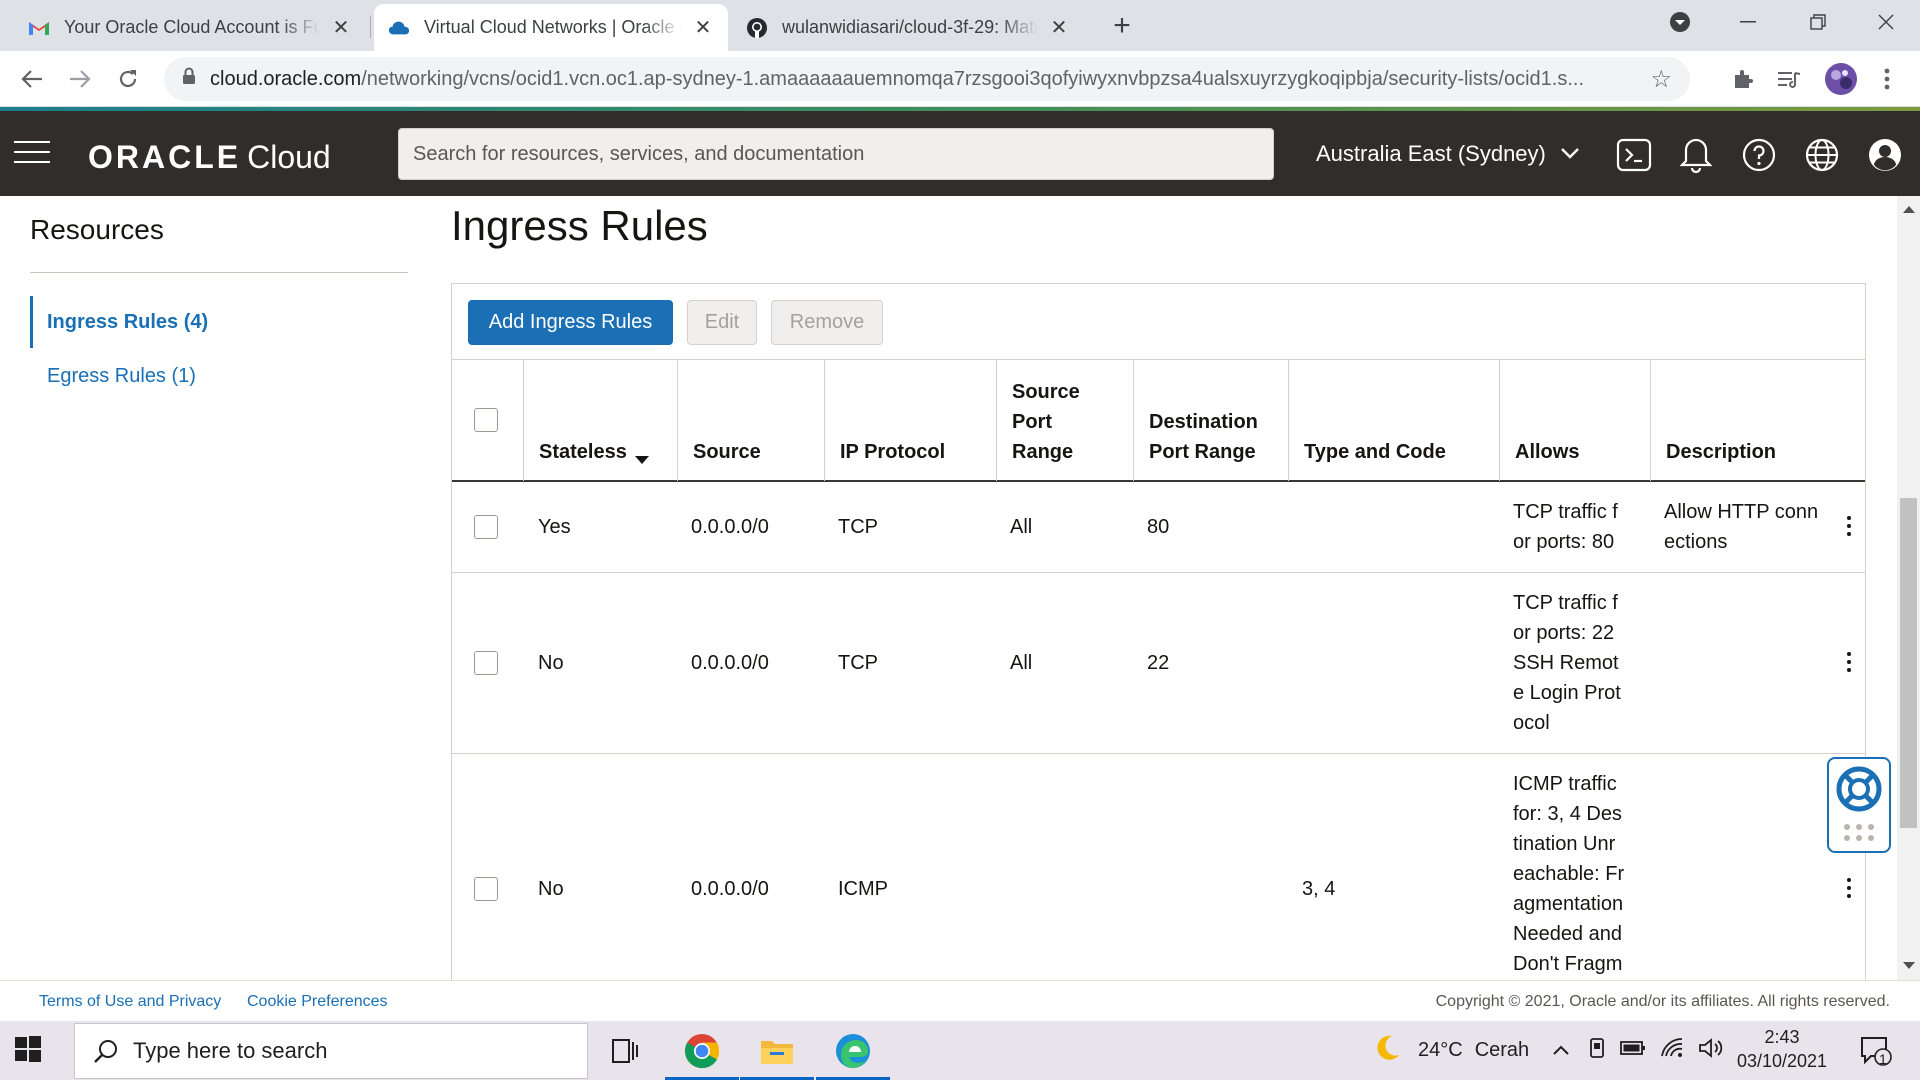 This screenshot has height=1080, width=1920. Describe the element at coordinates (1158, 527) in the screenshot. I see `cell-destination-port: 80` at that location.